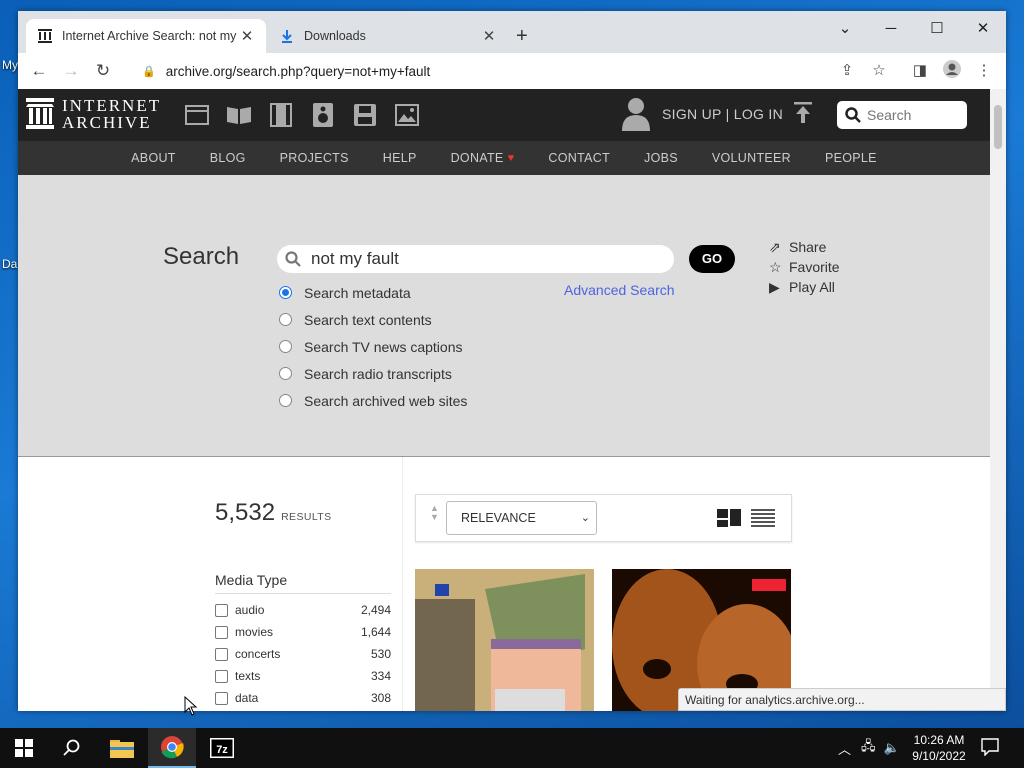  I want to click on result-thumbnail, so click(504, 640).